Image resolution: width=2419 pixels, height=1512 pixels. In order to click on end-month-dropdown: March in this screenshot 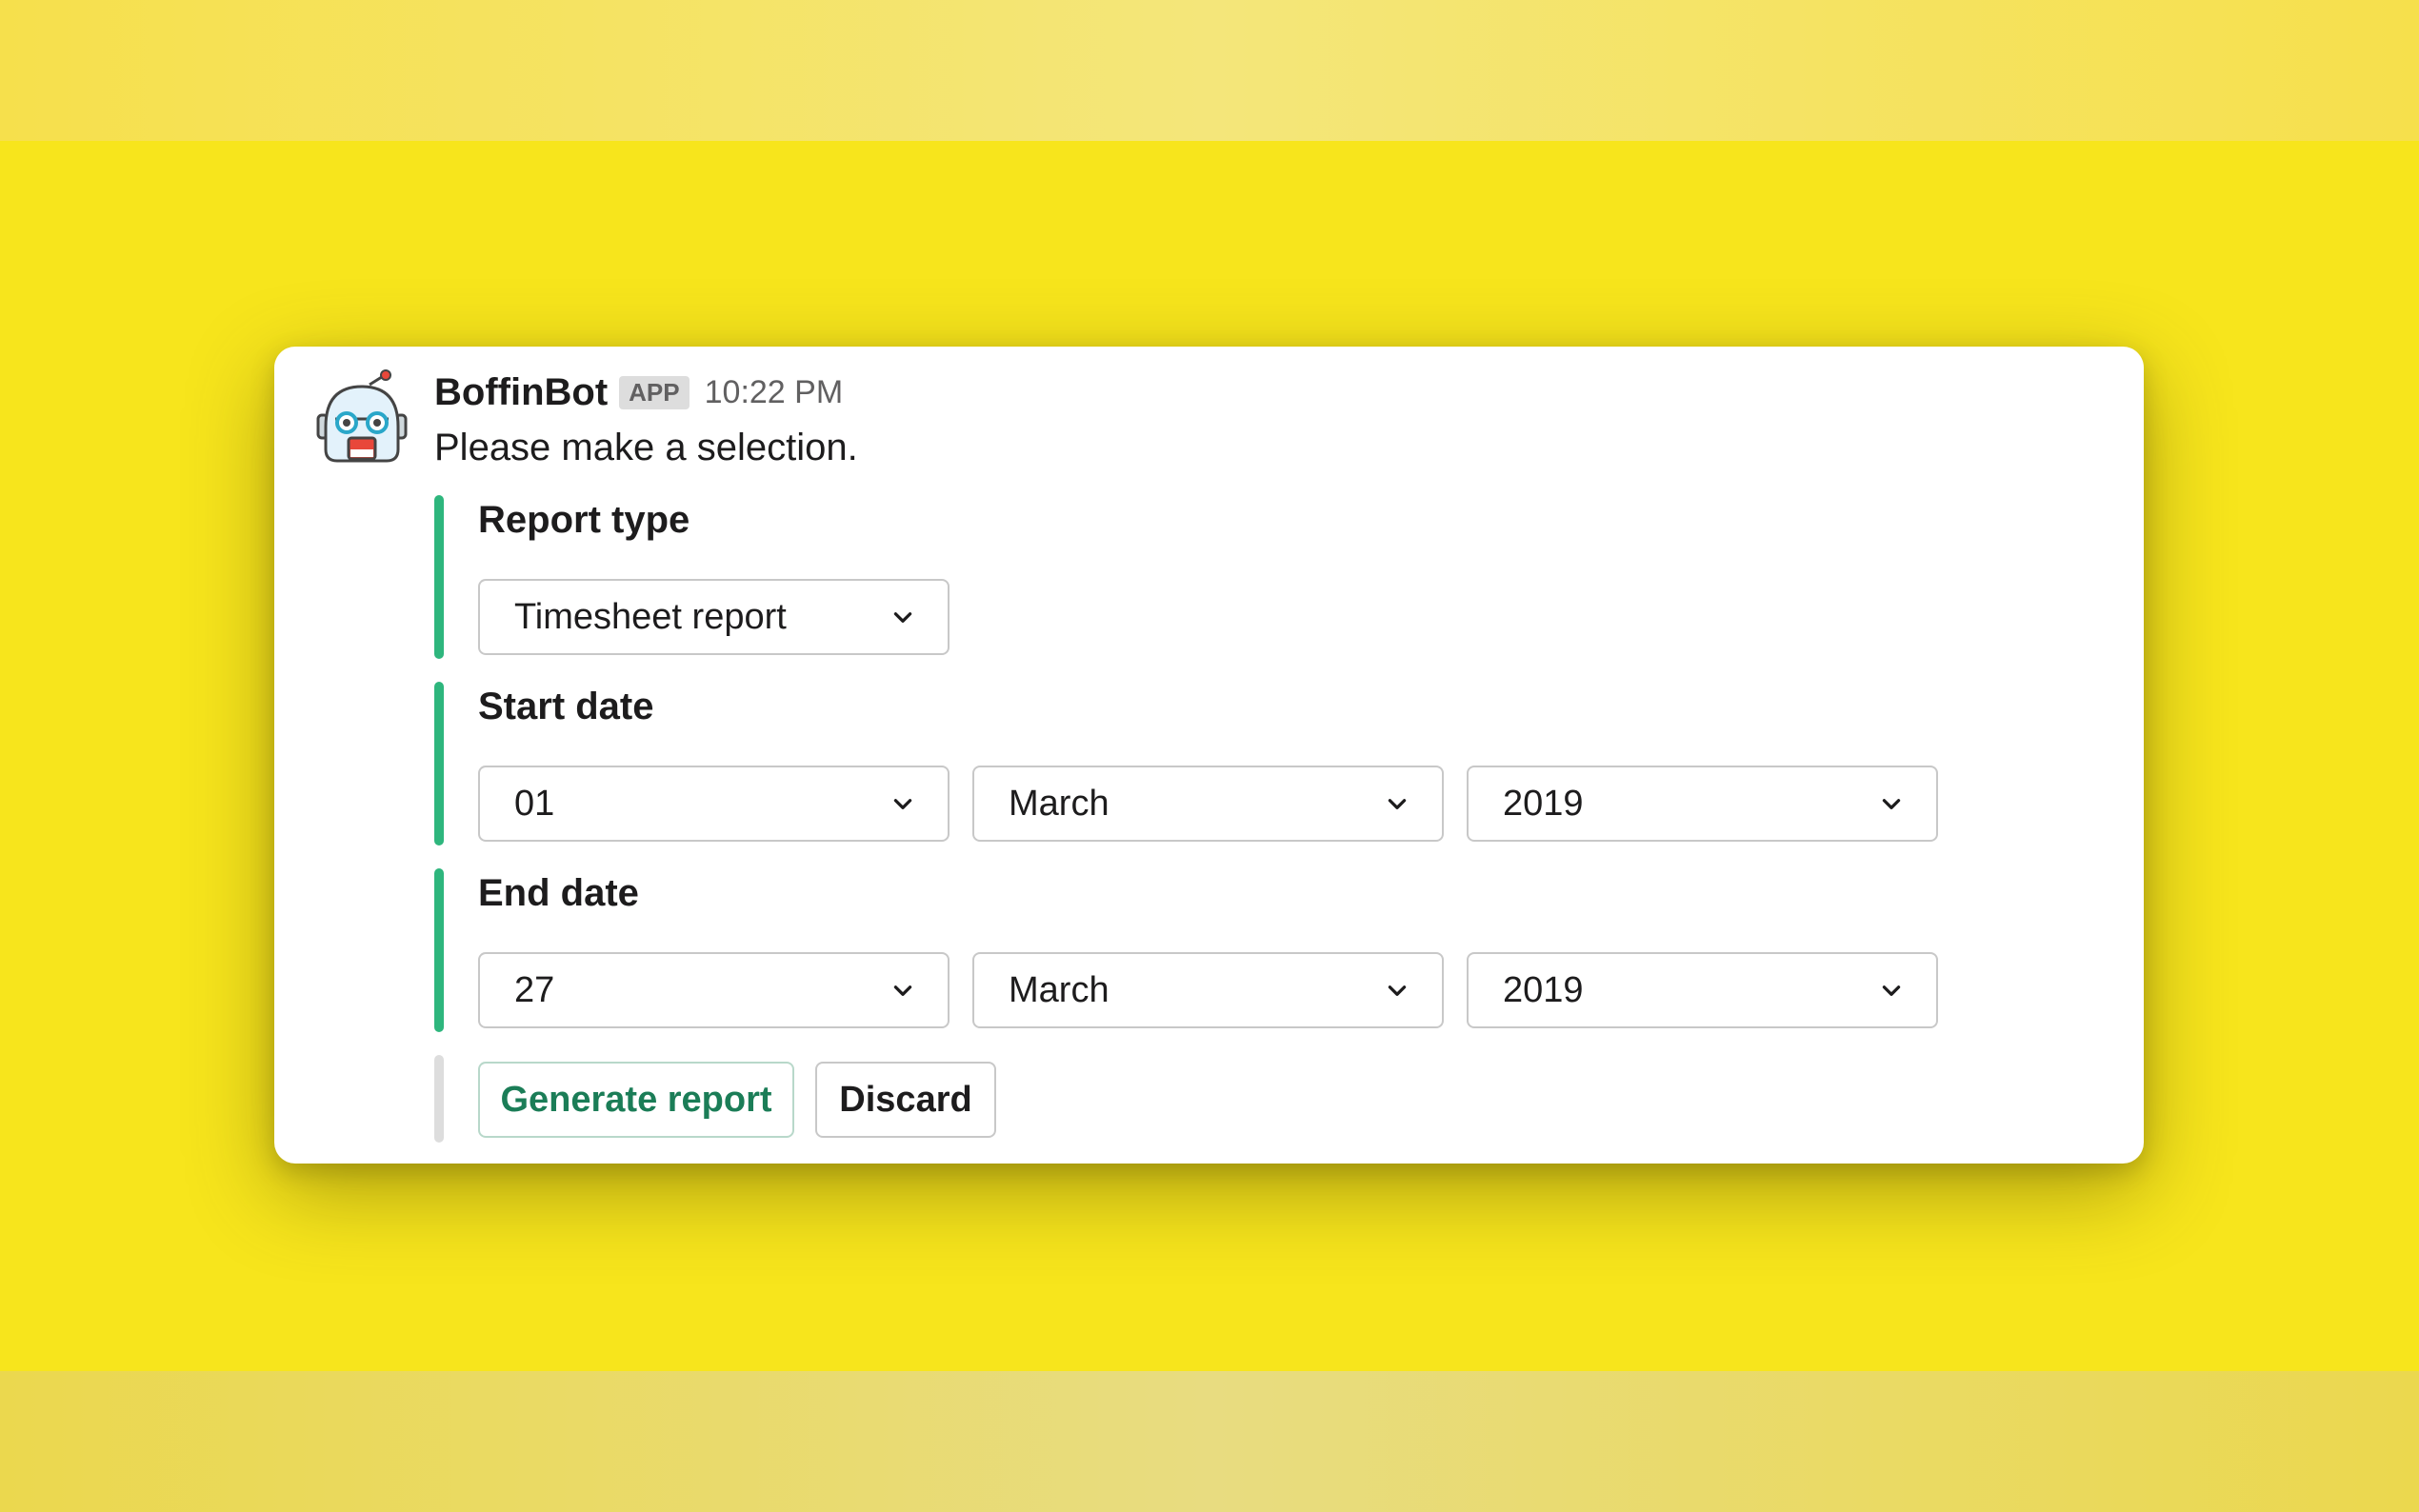, I will do `click(1208, 990)`.